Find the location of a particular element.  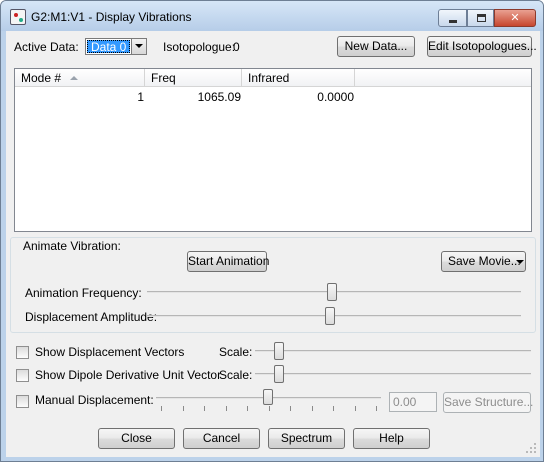

manual-displacement-label: Manual Displacement: is located at coordinates (94, 400).